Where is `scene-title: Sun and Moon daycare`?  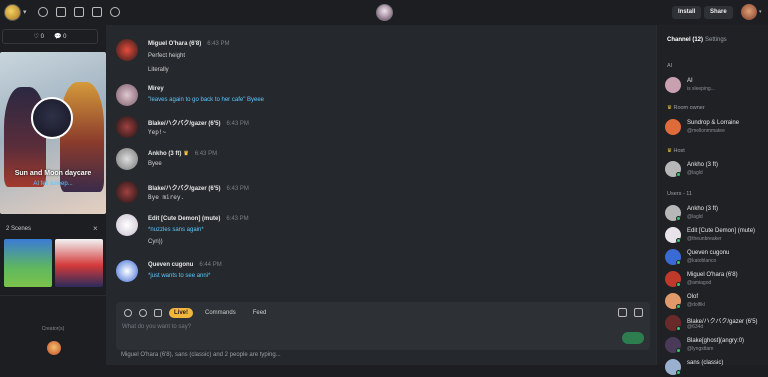
scene-title: Sun and Moon daycare is located at coordinates (53, 173).